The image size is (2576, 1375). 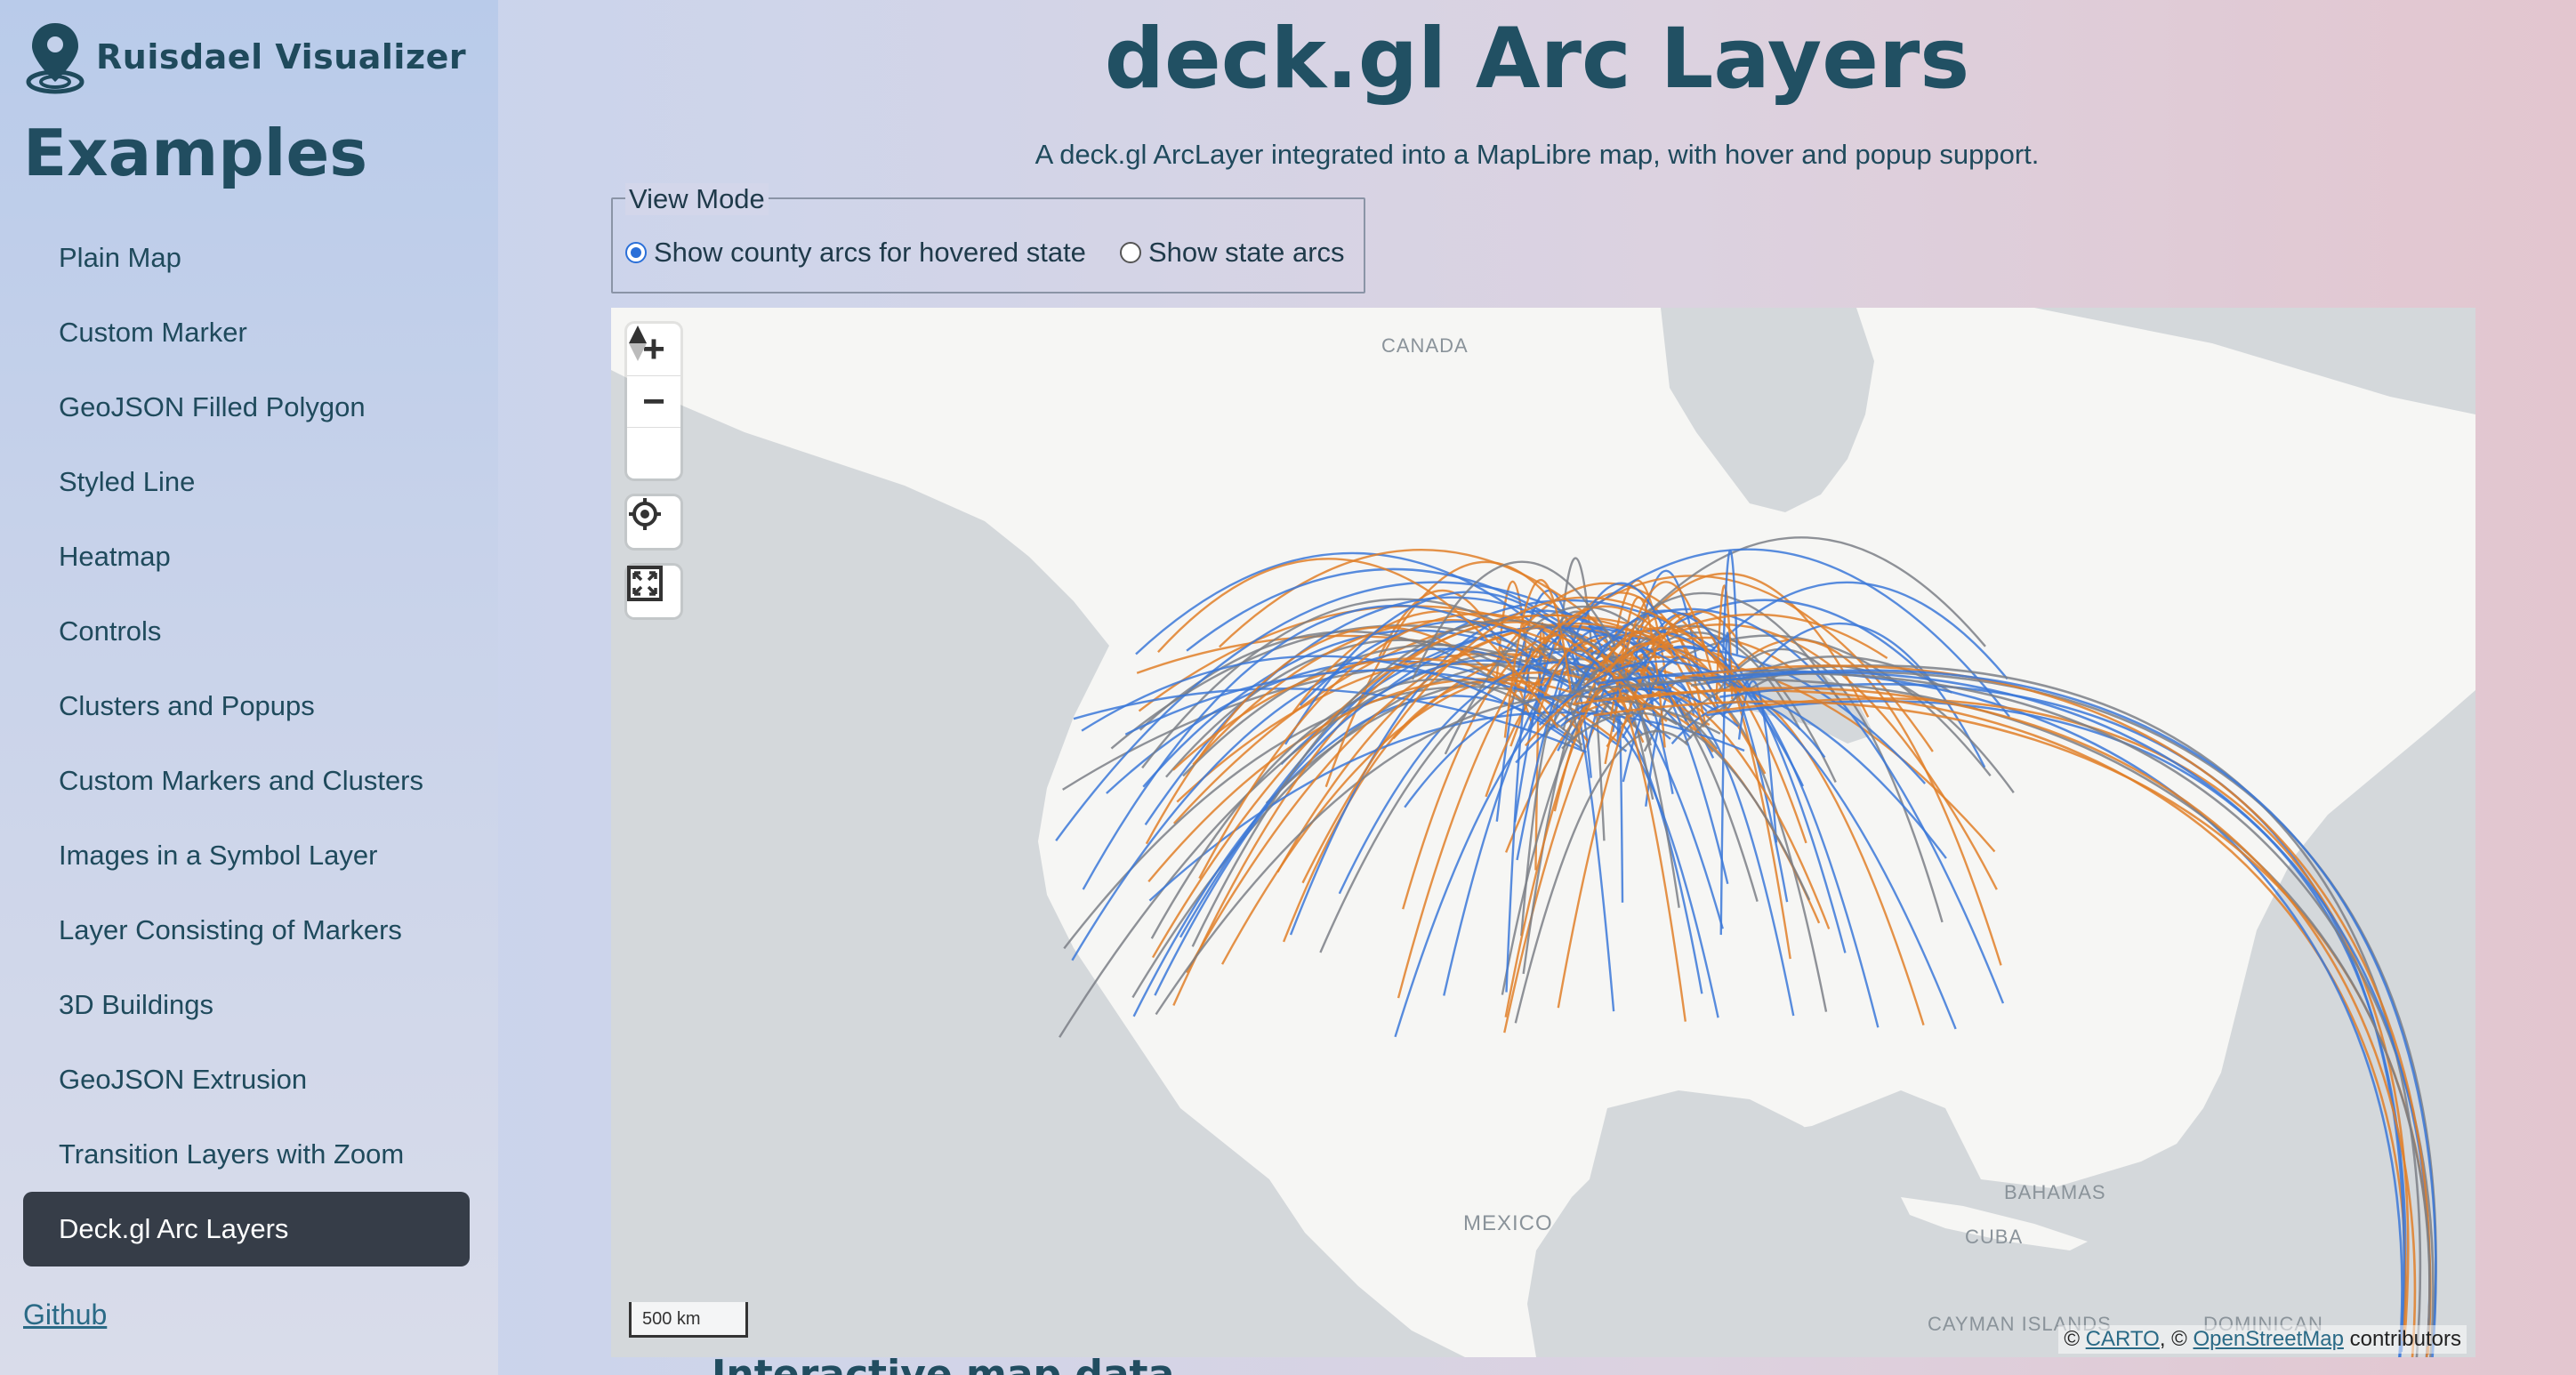 I want to click on sidebar-item-deckgl-arc-layers: Deck.gl Arc Layers, so click(x=246, y=1229).